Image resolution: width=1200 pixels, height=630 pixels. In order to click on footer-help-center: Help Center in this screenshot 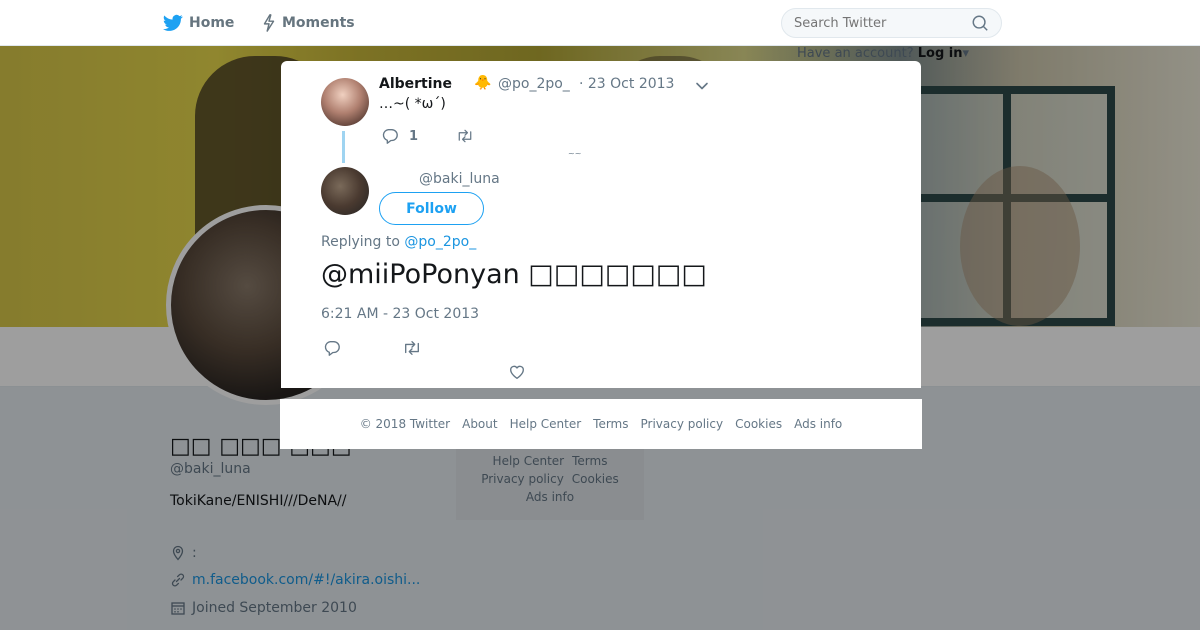, I will do `click(546, 424)`.